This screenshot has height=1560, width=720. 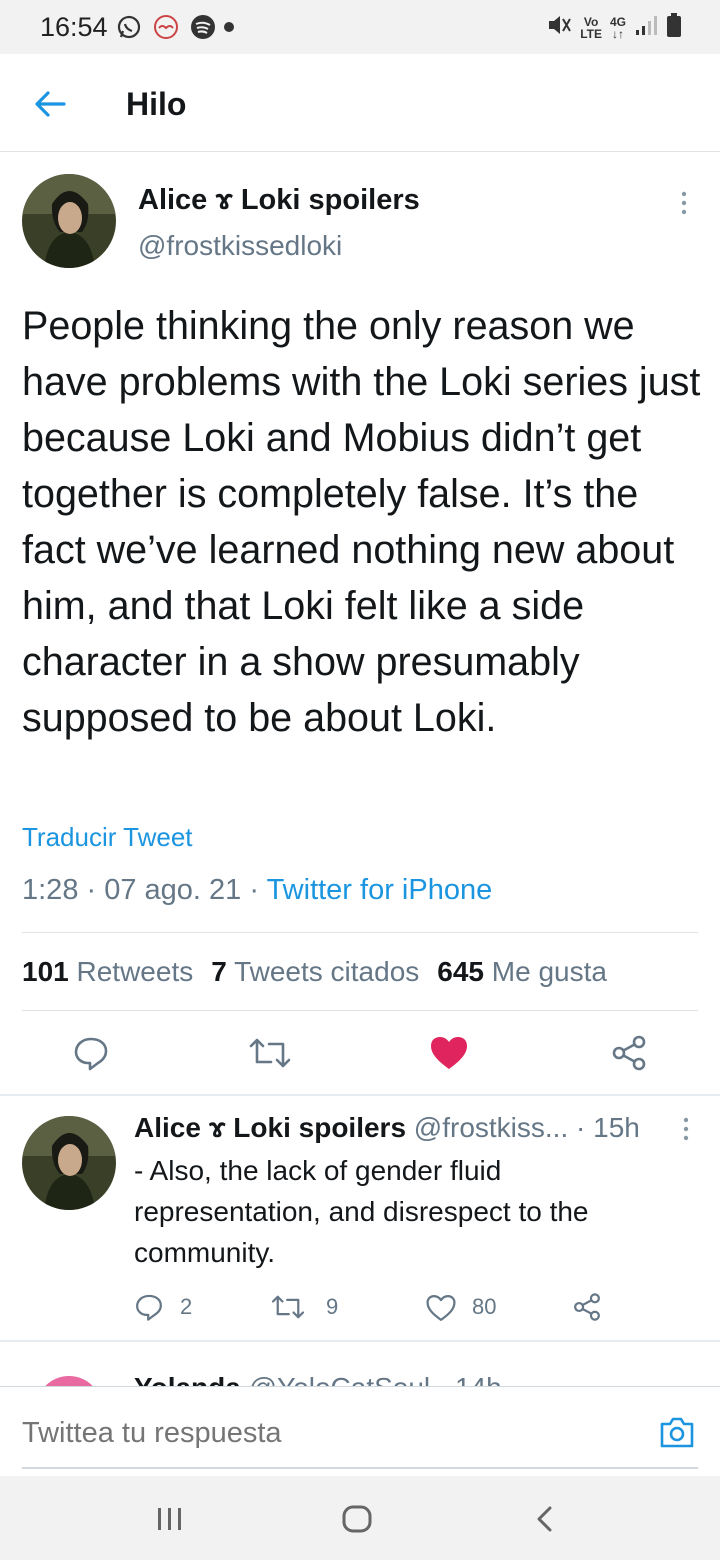 I want to click on tweet-source-link: Twitter for iPhone, so click(x=380, y=890).